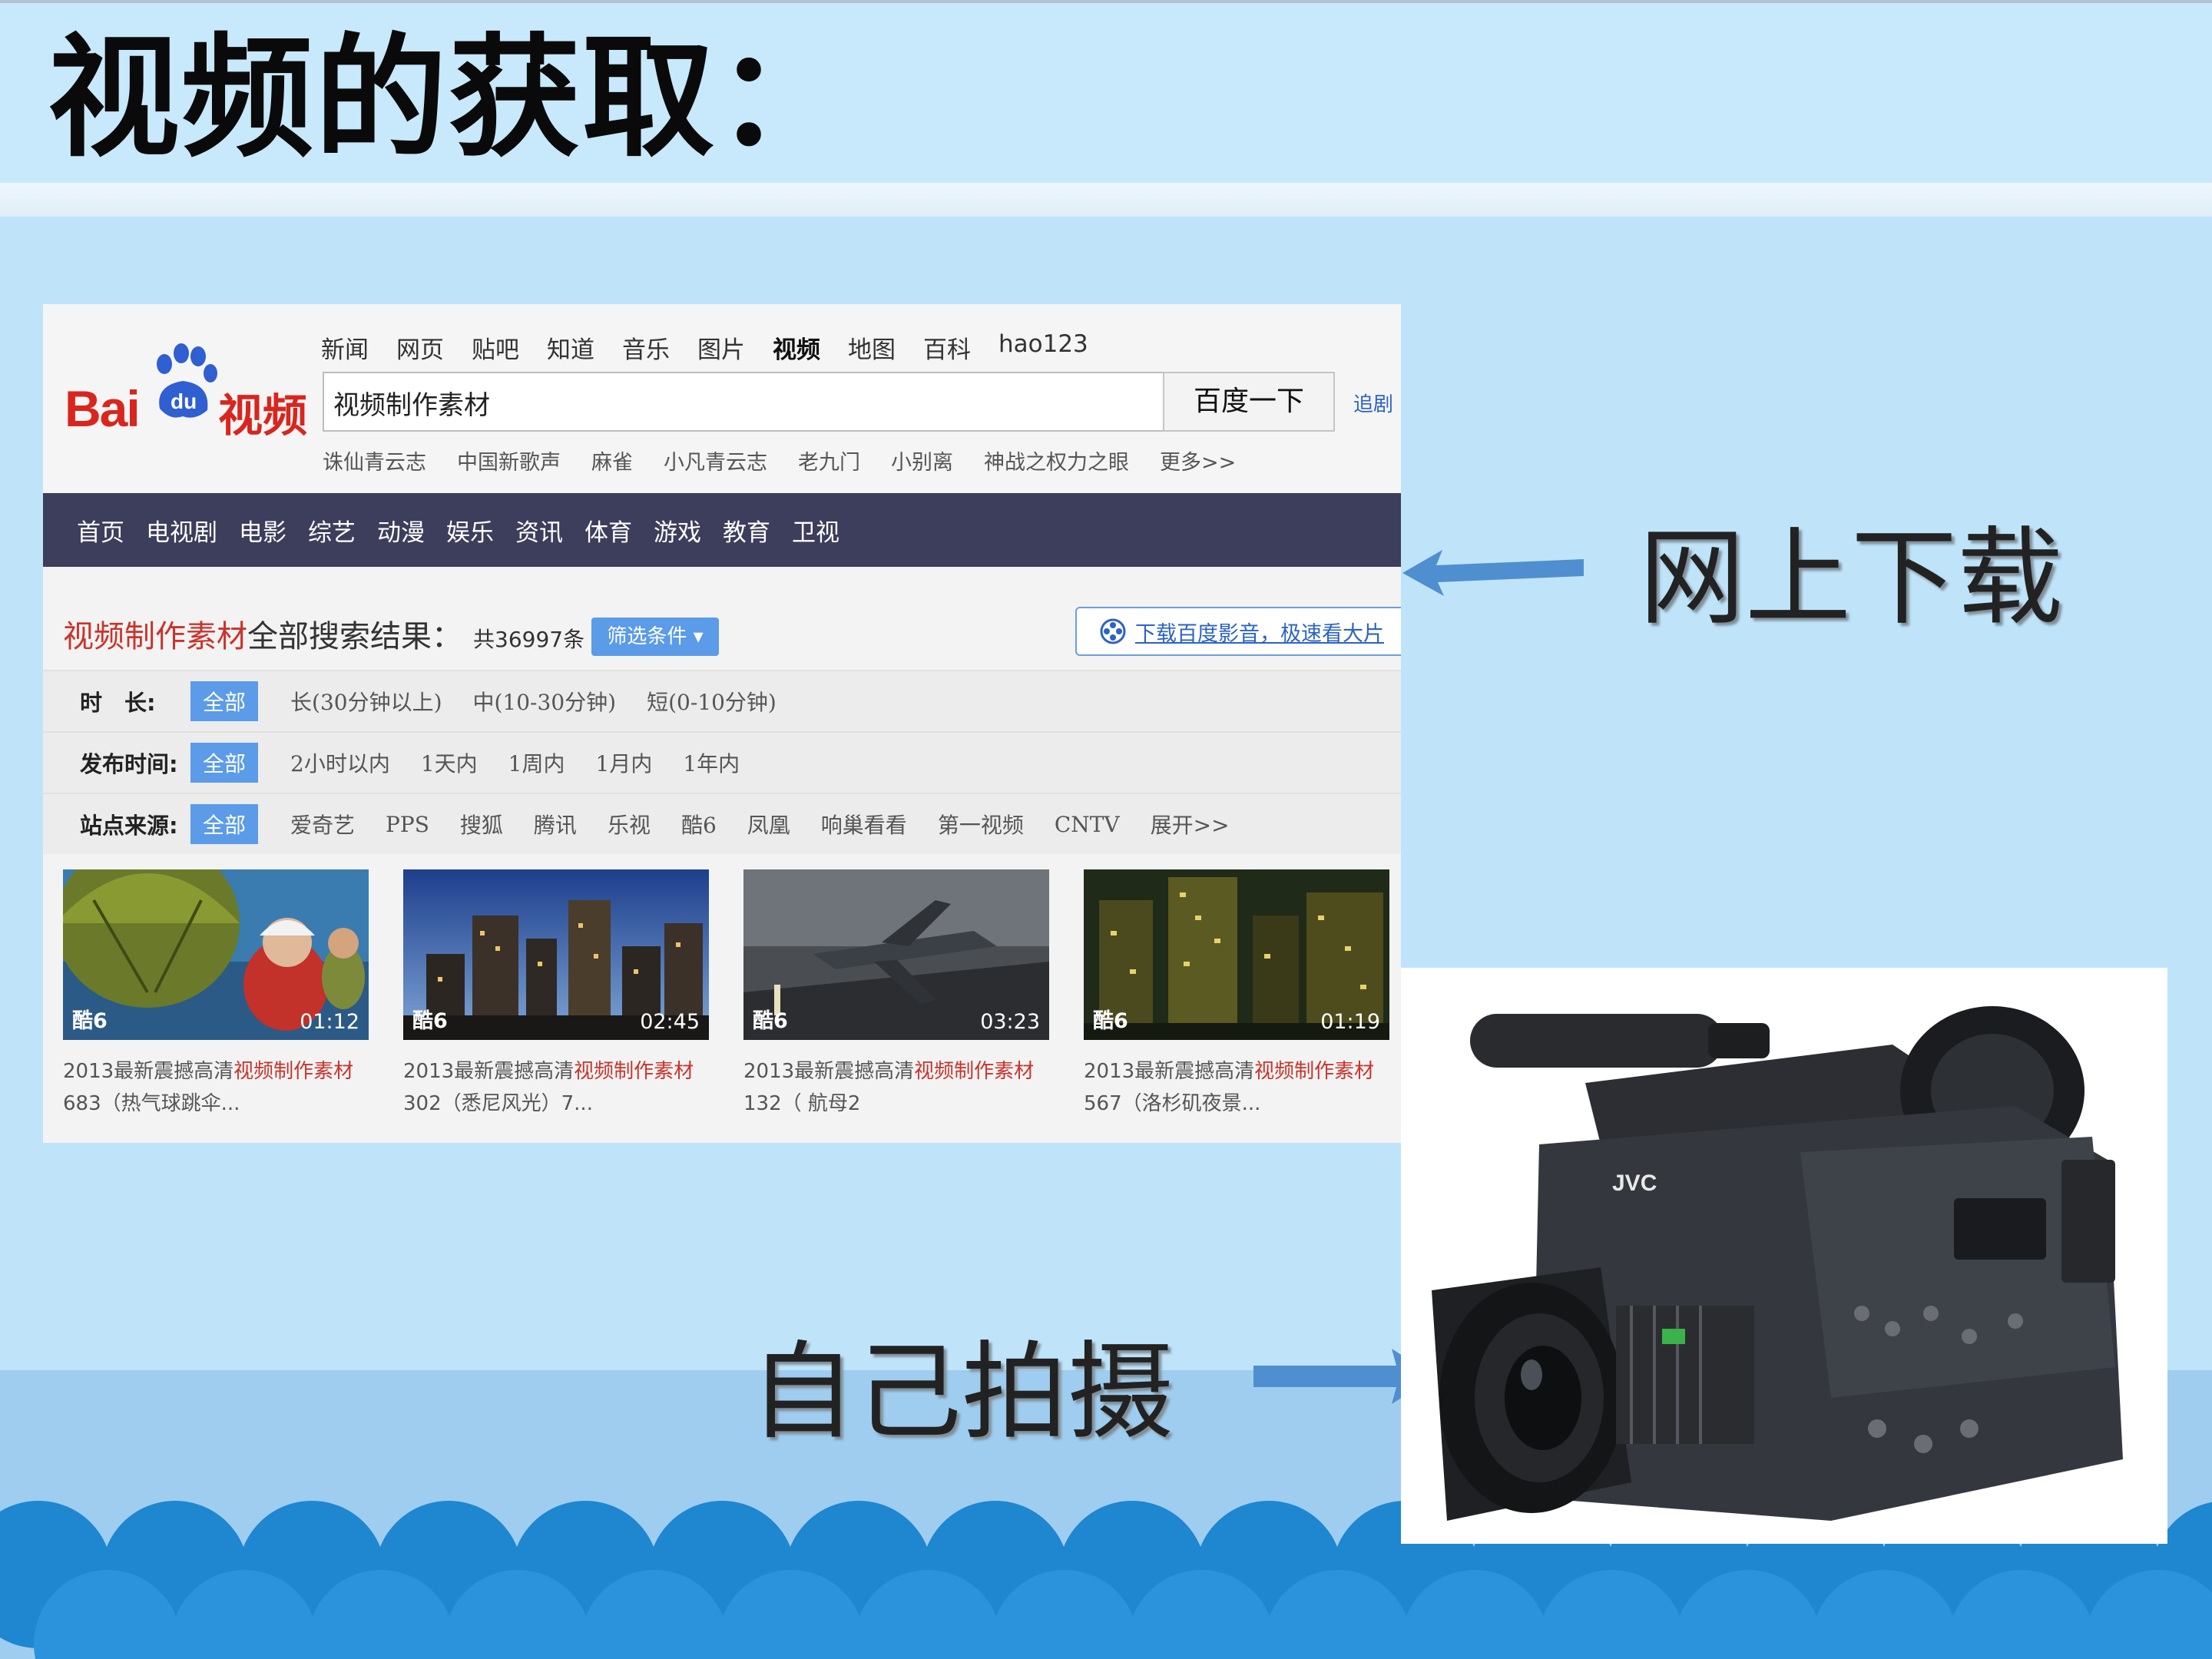  I want to click on channel-tab: 体育, so click(608, 530).